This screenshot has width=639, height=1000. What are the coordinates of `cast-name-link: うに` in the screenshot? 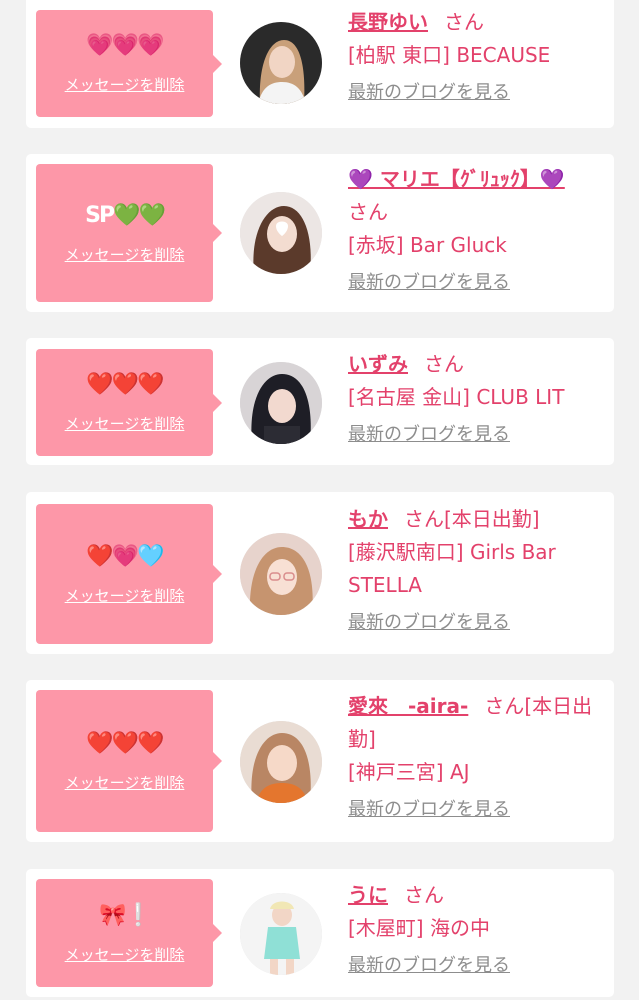 It's located at (368, 895).